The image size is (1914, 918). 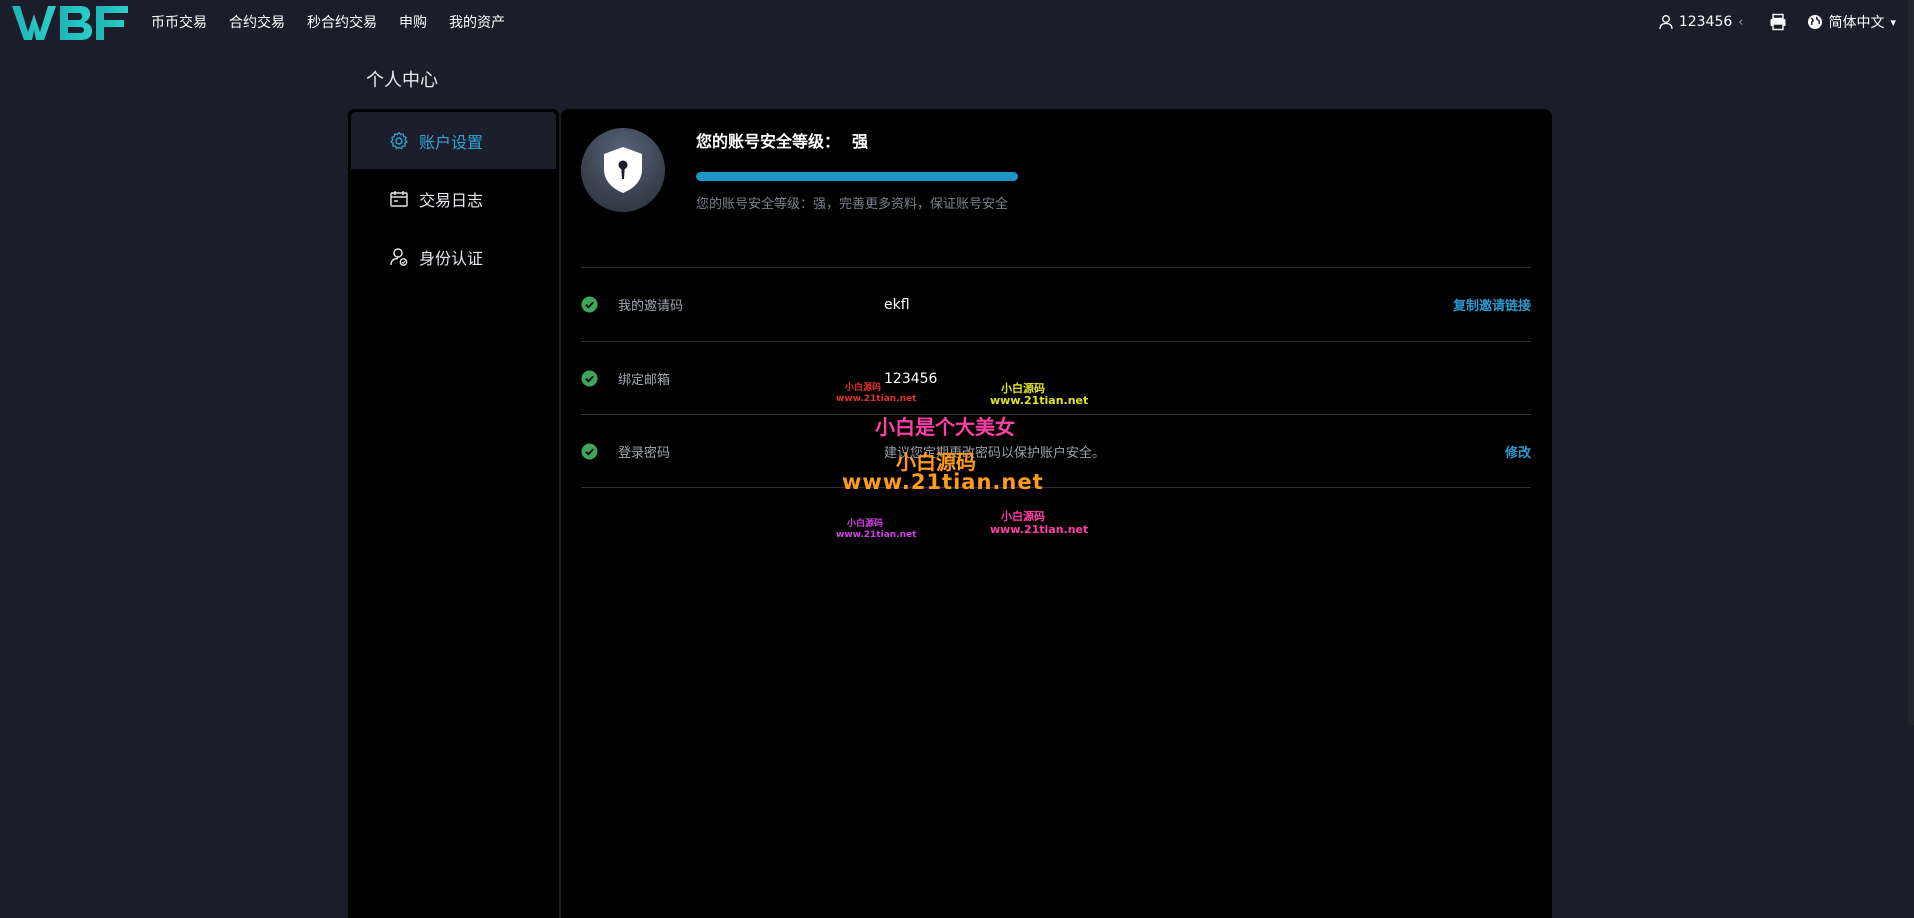 I want to click on nav-second-contract: 秒合约交易, so click(x=342, y=22).